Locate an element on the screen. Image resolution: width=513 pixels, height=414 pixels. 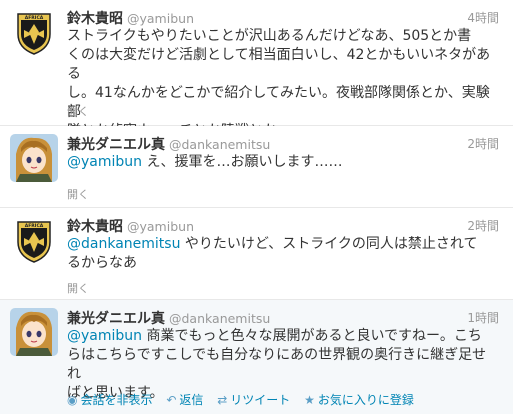
action-label: 返信 is located at coordinates (191, 400).